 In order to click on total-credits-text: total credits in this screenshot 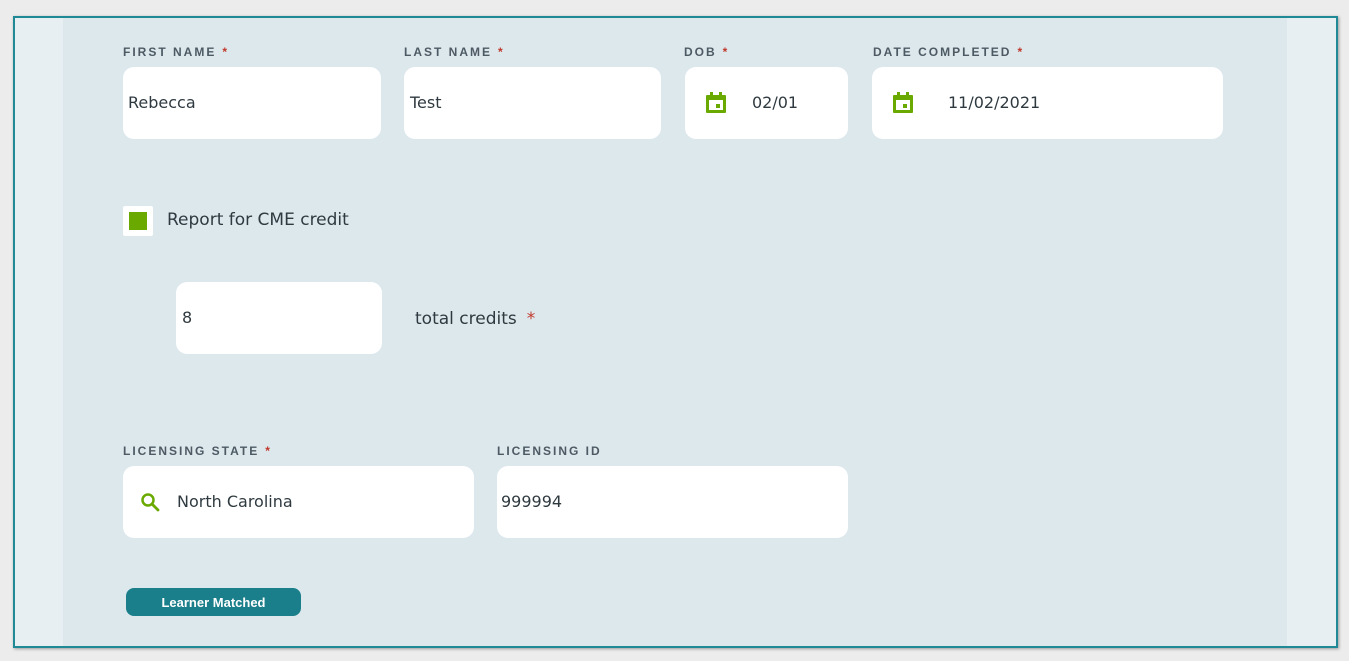, I will do `click(466, 319)`.